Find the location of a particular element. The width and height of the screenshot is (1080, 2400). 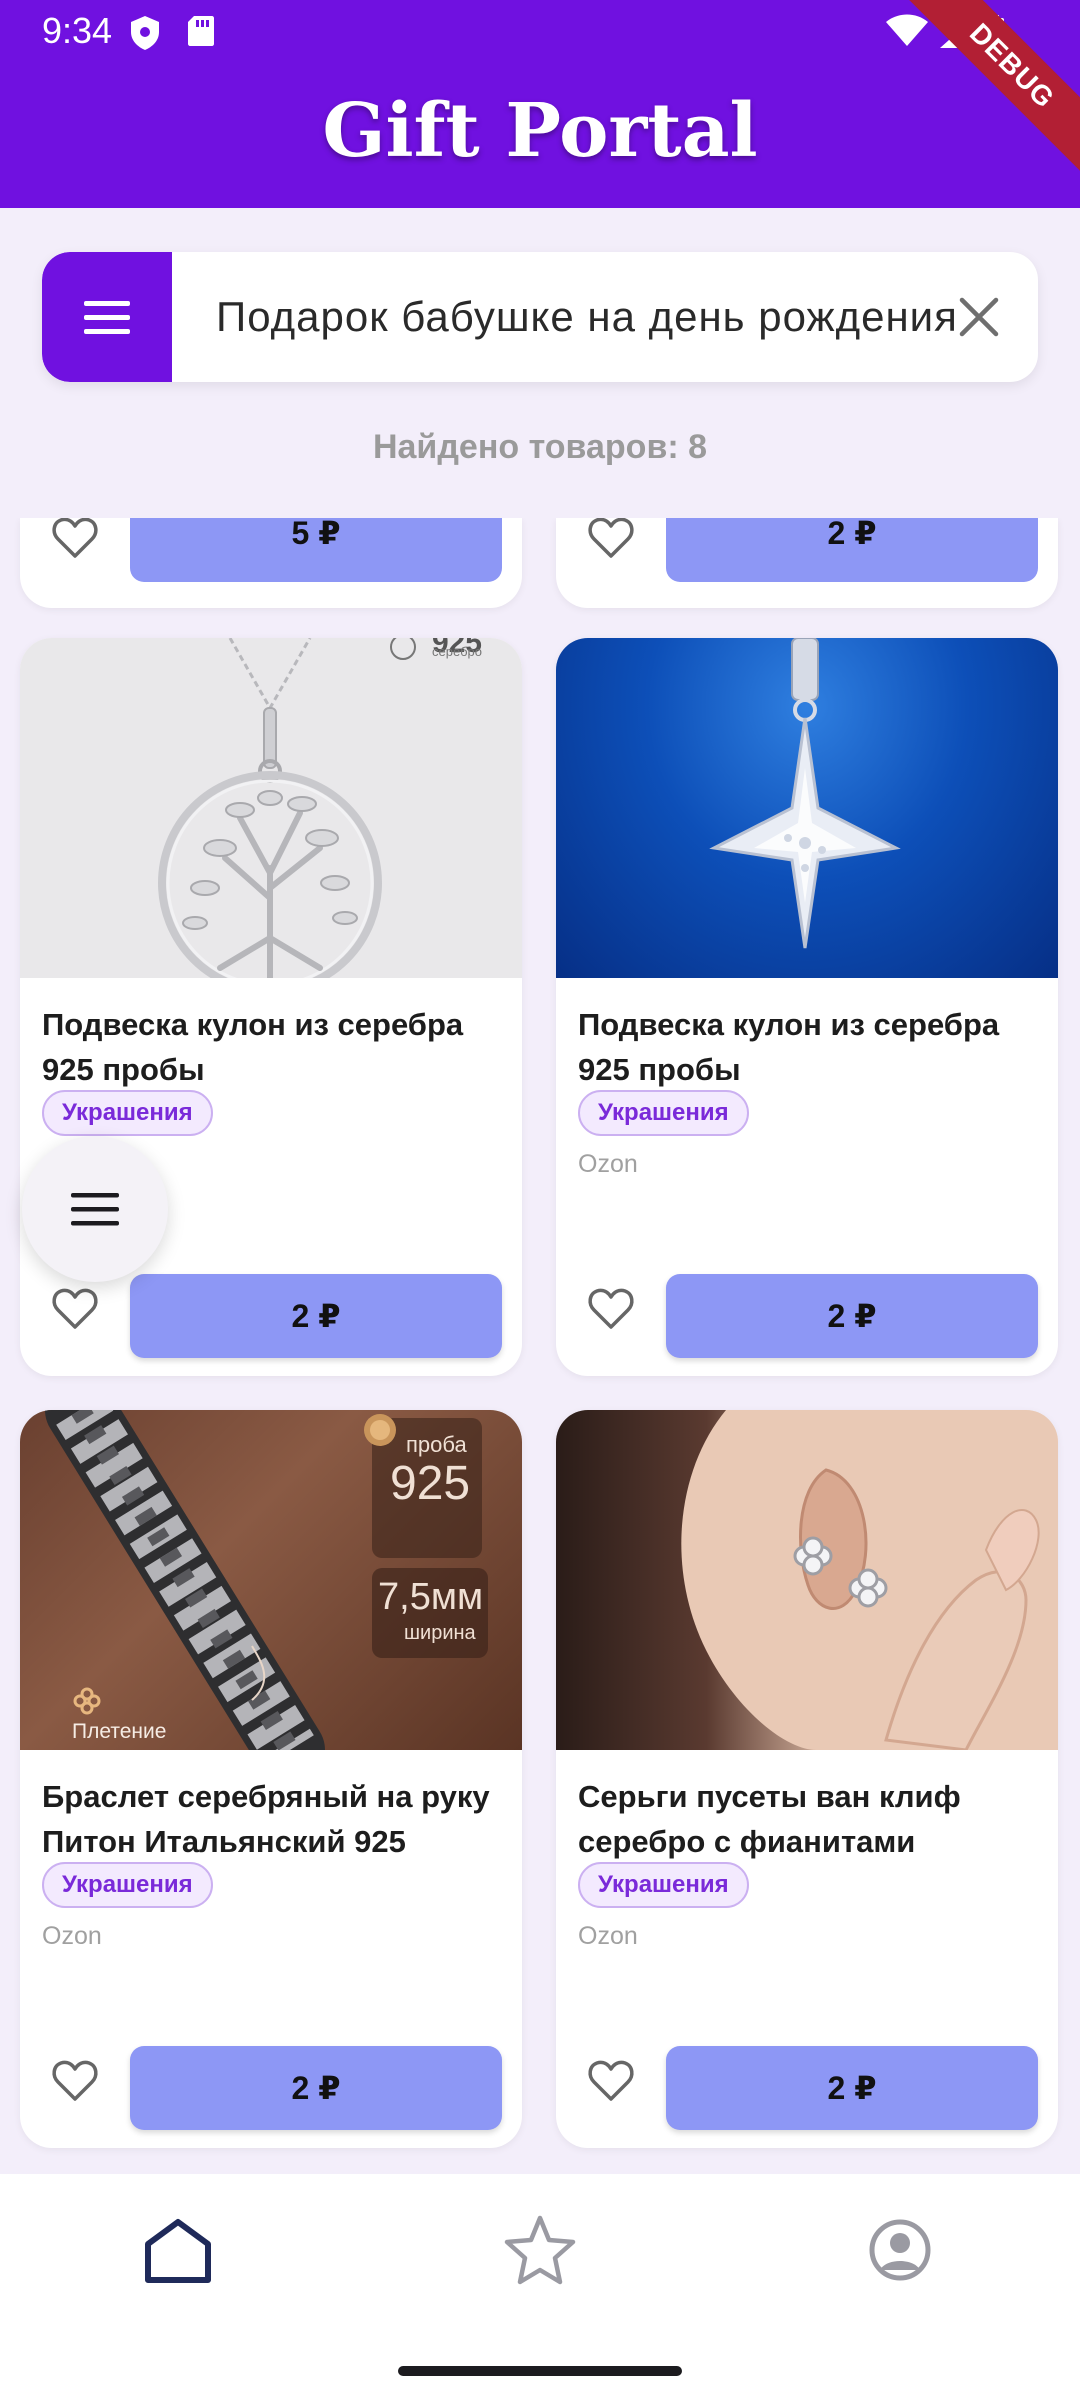

product-image: проба 925 7,5мм ширина Плетение is located at coordinates (271, 1580).